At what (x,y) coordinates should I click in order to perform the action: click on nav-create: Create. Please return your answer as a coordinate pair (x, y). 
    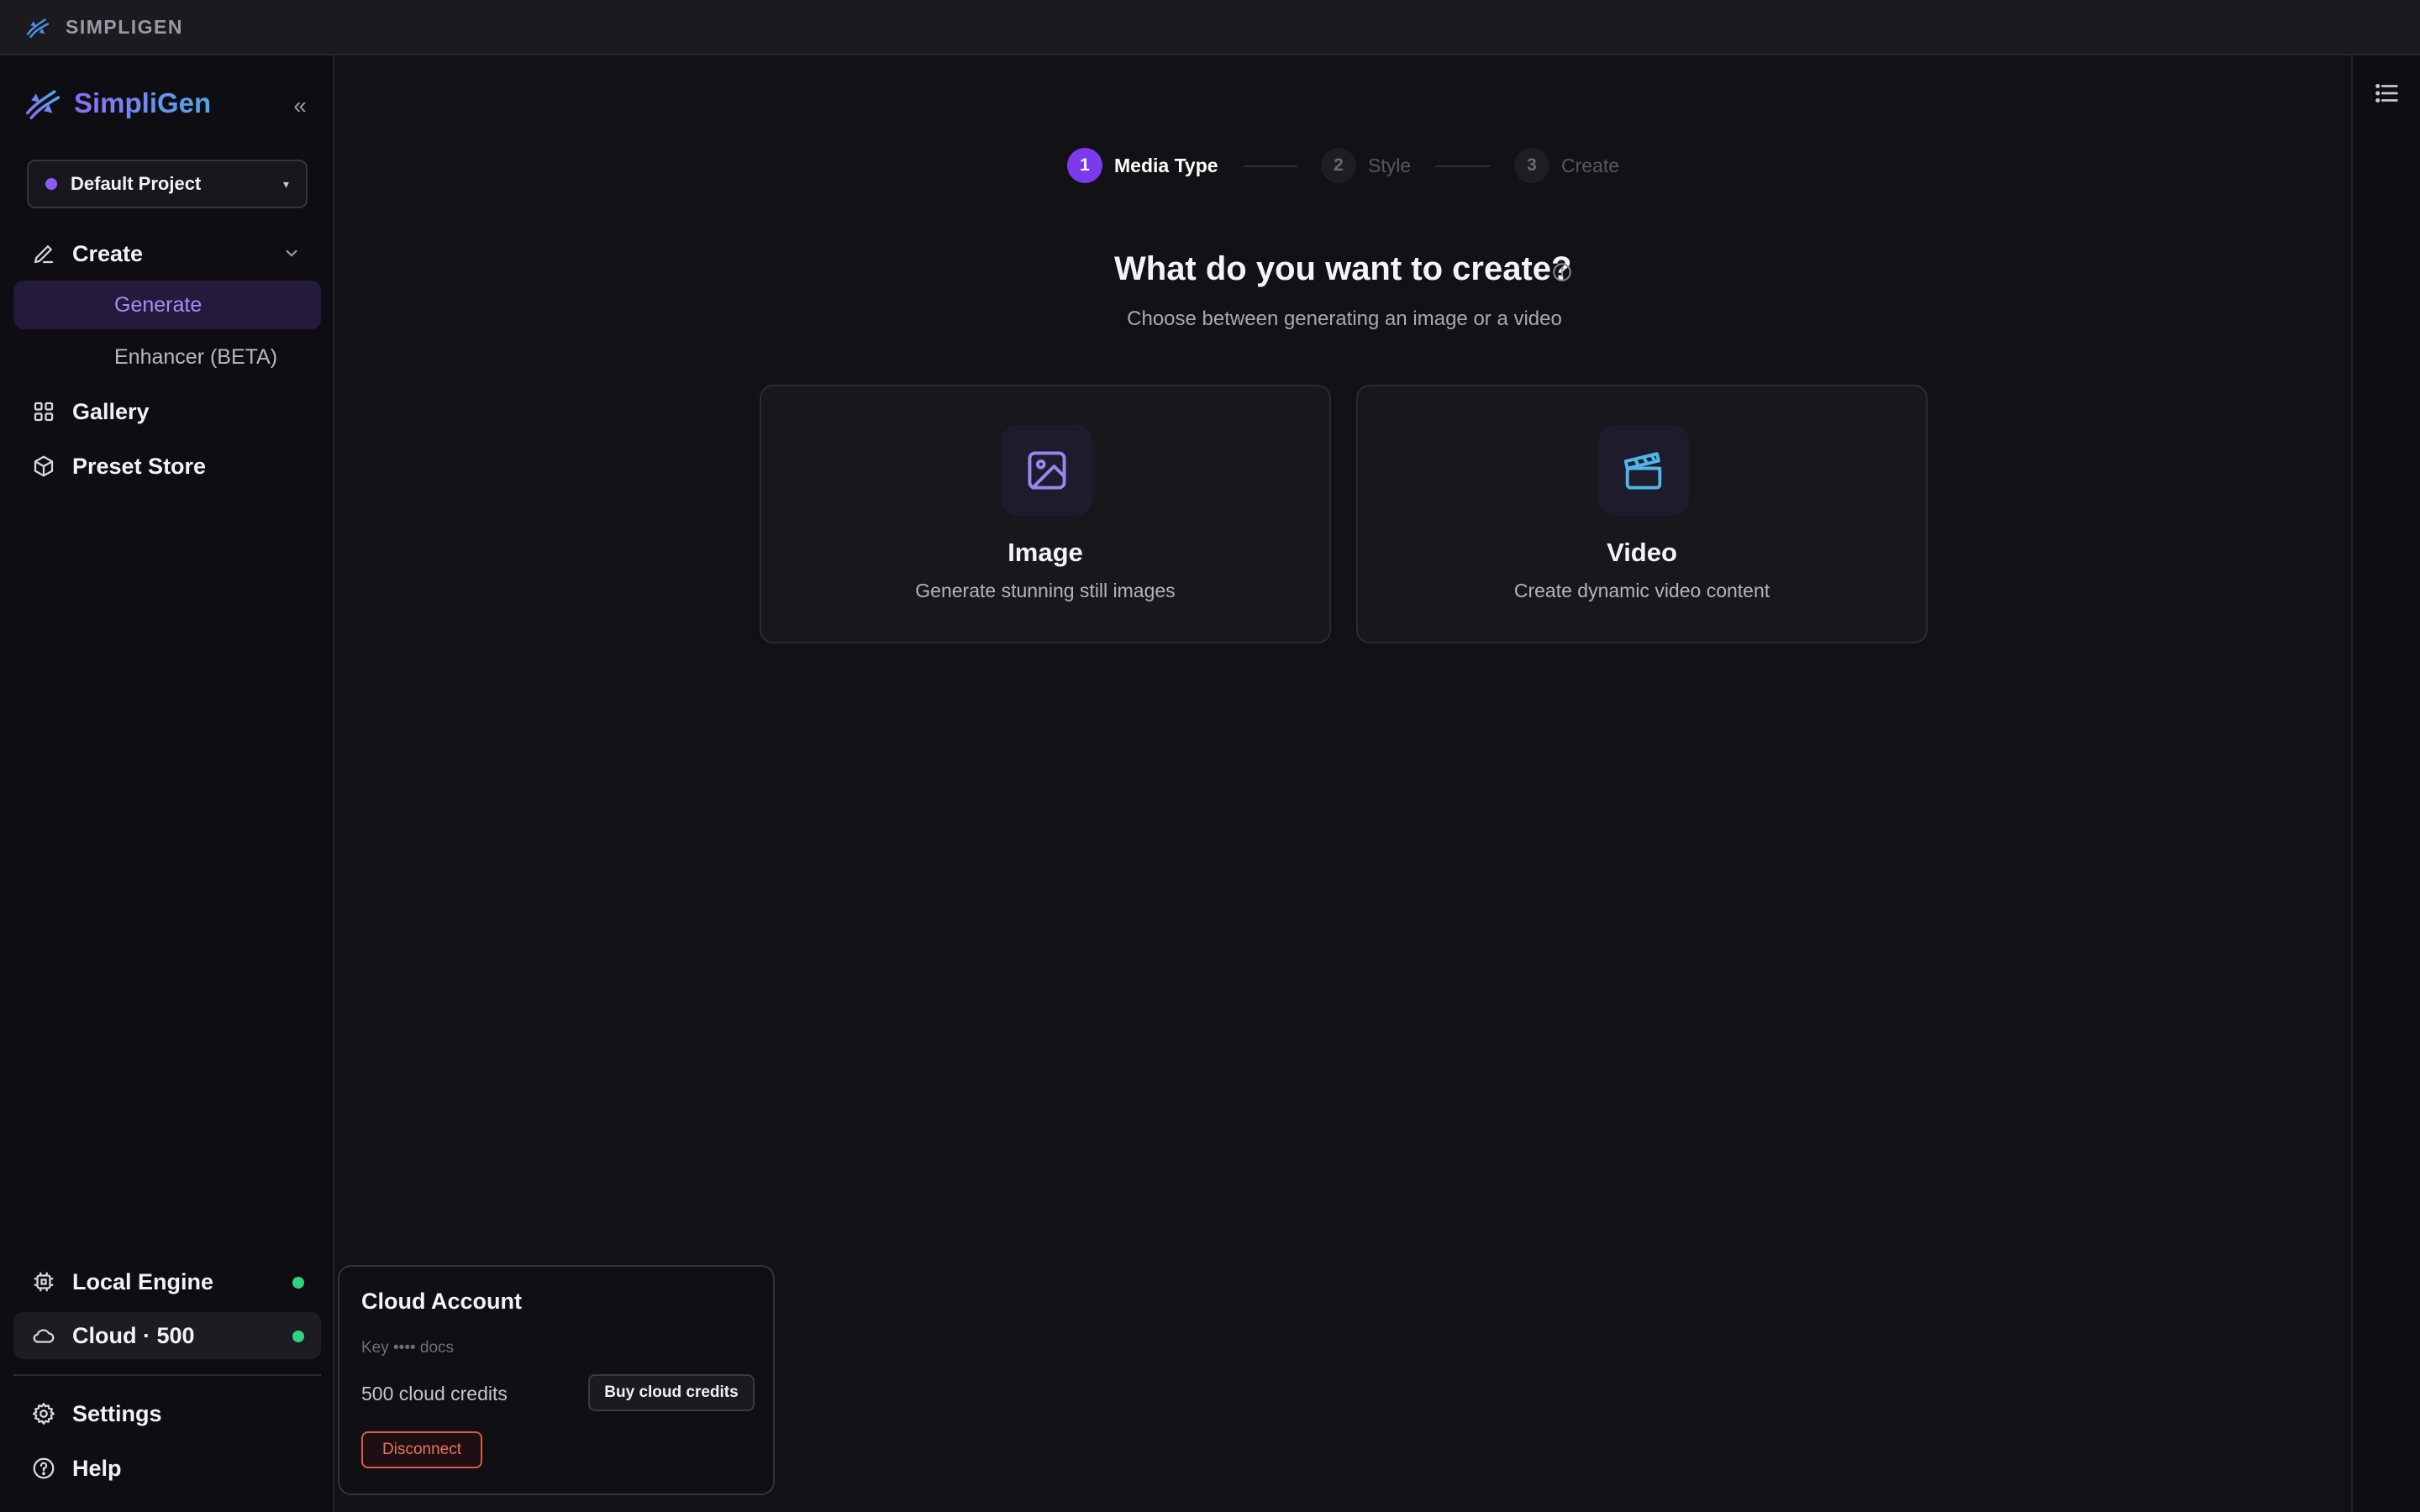
    Looking at the image, I should click on (167, 253).